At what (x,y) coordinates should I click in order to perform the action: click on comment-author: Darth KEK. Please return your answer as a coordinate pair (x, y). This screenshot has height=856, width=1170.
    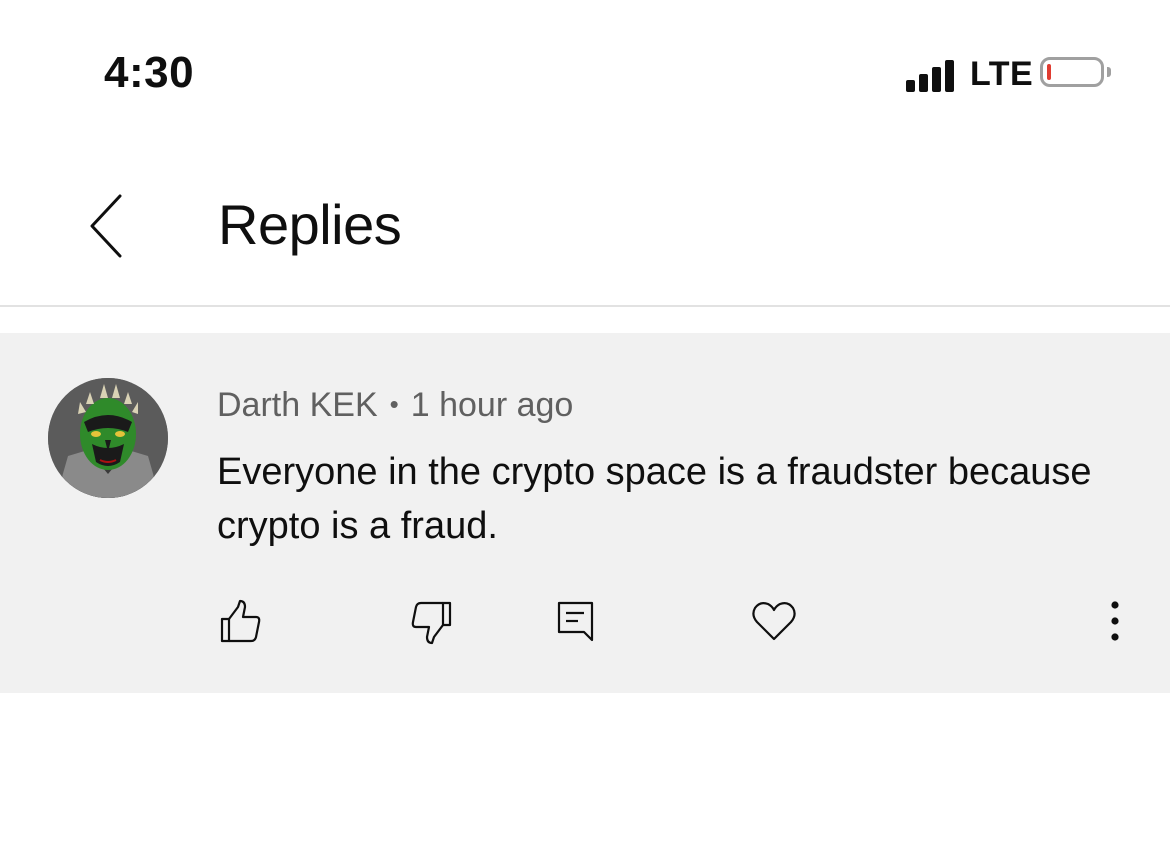
    Looking at the image, I should click on (297, 405).